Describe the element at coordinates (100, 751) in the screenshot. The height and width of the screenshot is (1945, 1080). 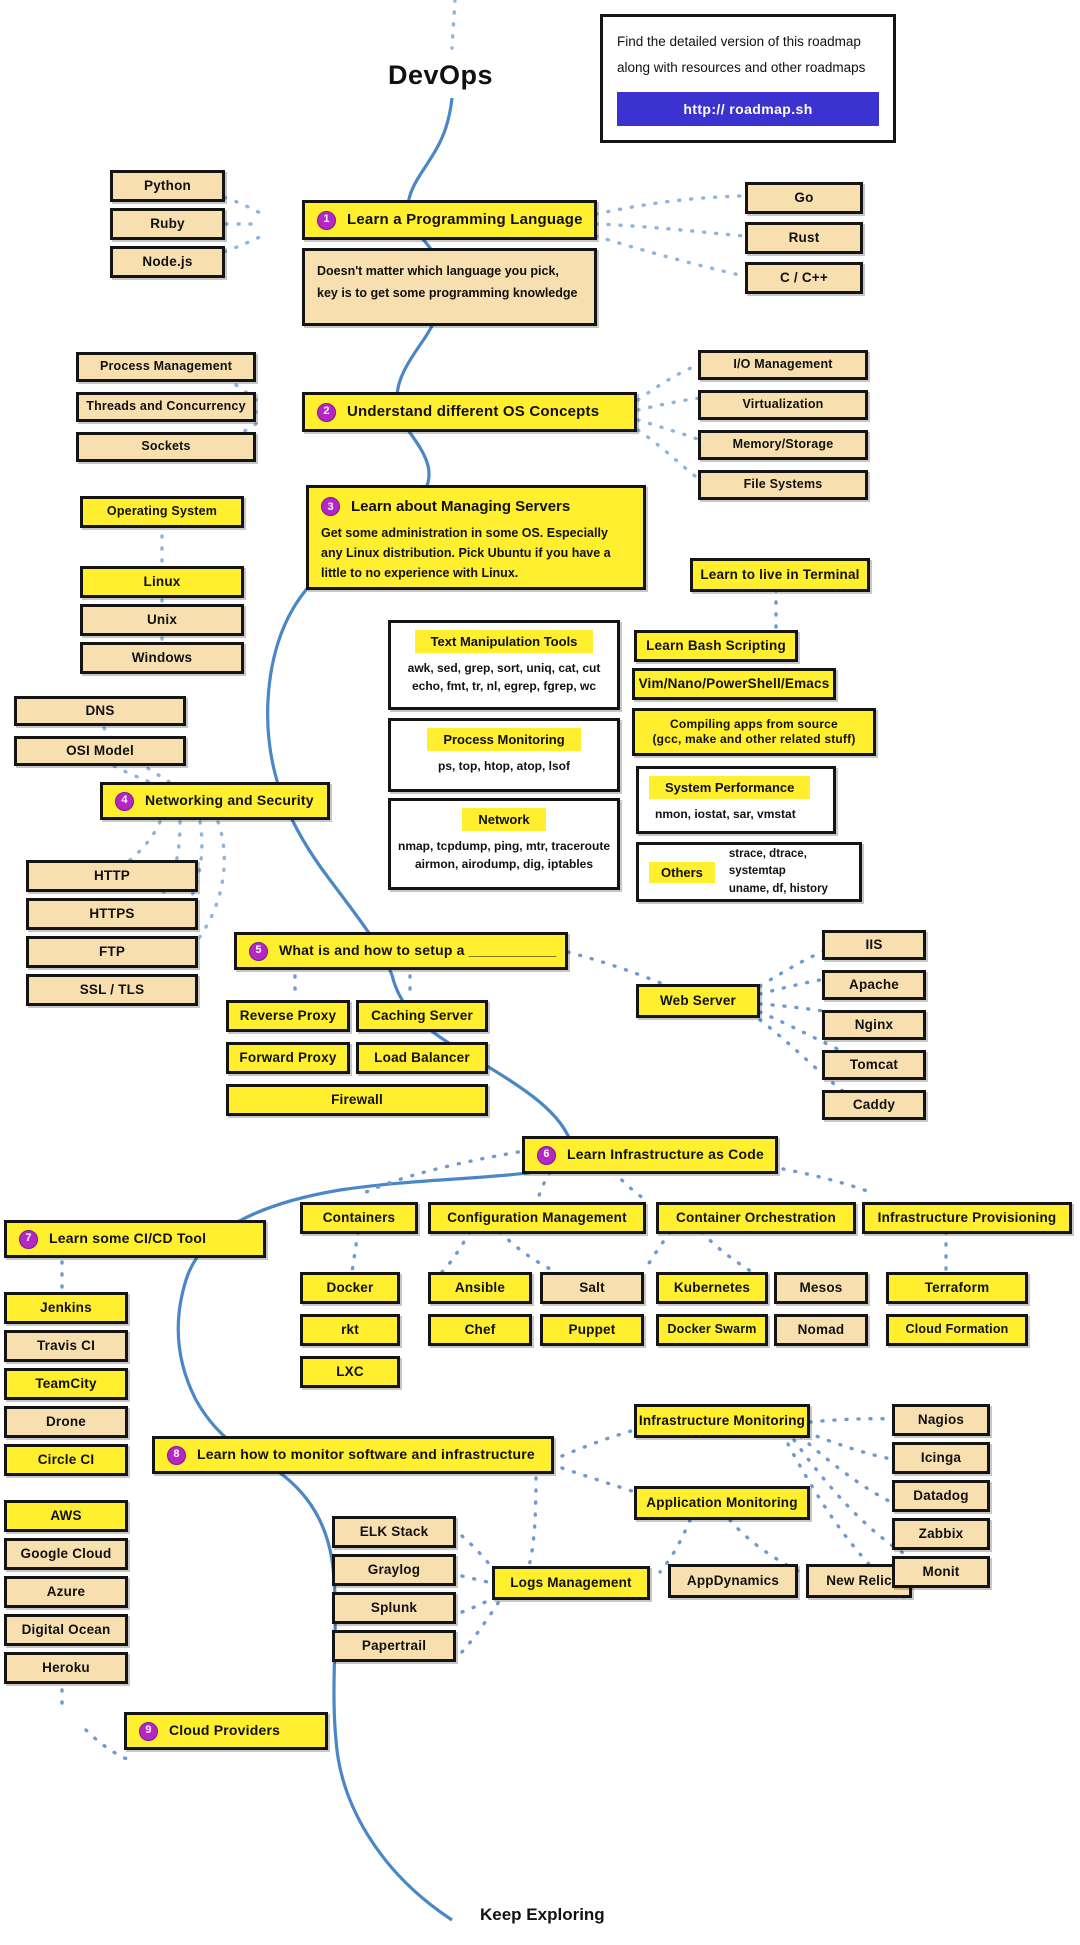
I see `net-osi-model: OSI Model` at that location.